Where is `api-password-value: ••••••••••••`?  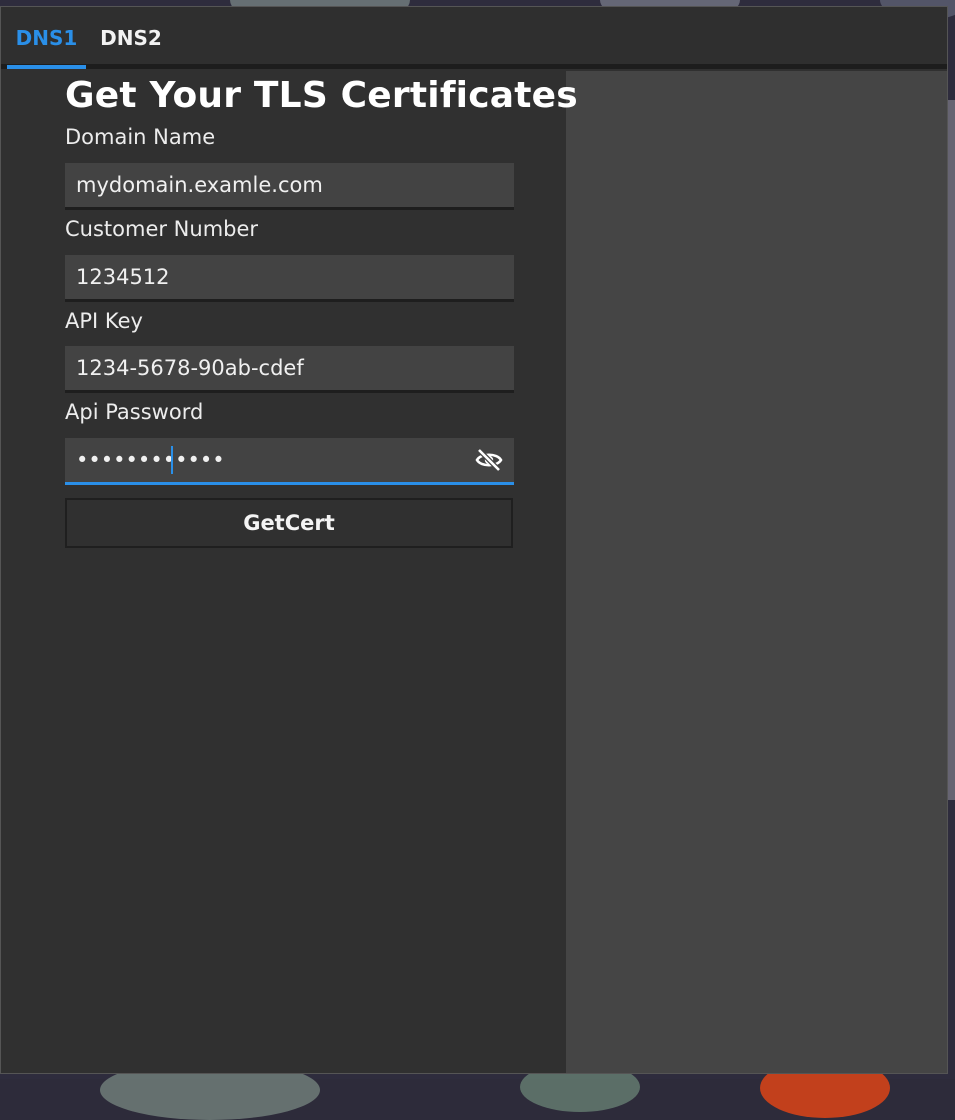 api-password-value: •••••••••••• is located at coordinates (150, 460).